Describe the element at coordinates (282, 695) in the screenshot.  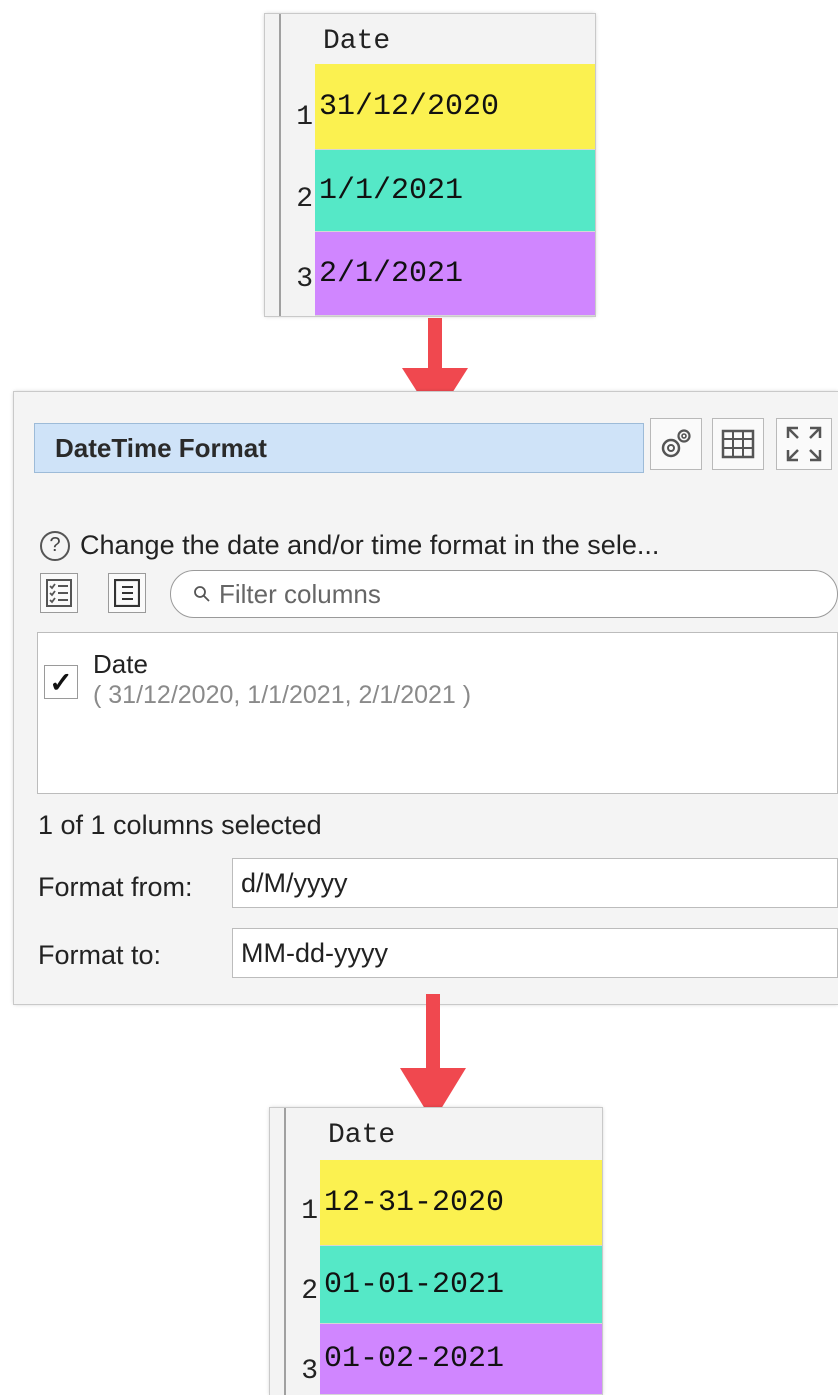
I see `column-sample-values: ( 31/12/2020, 1/1/2021, 2/1/2021 )` at that location.